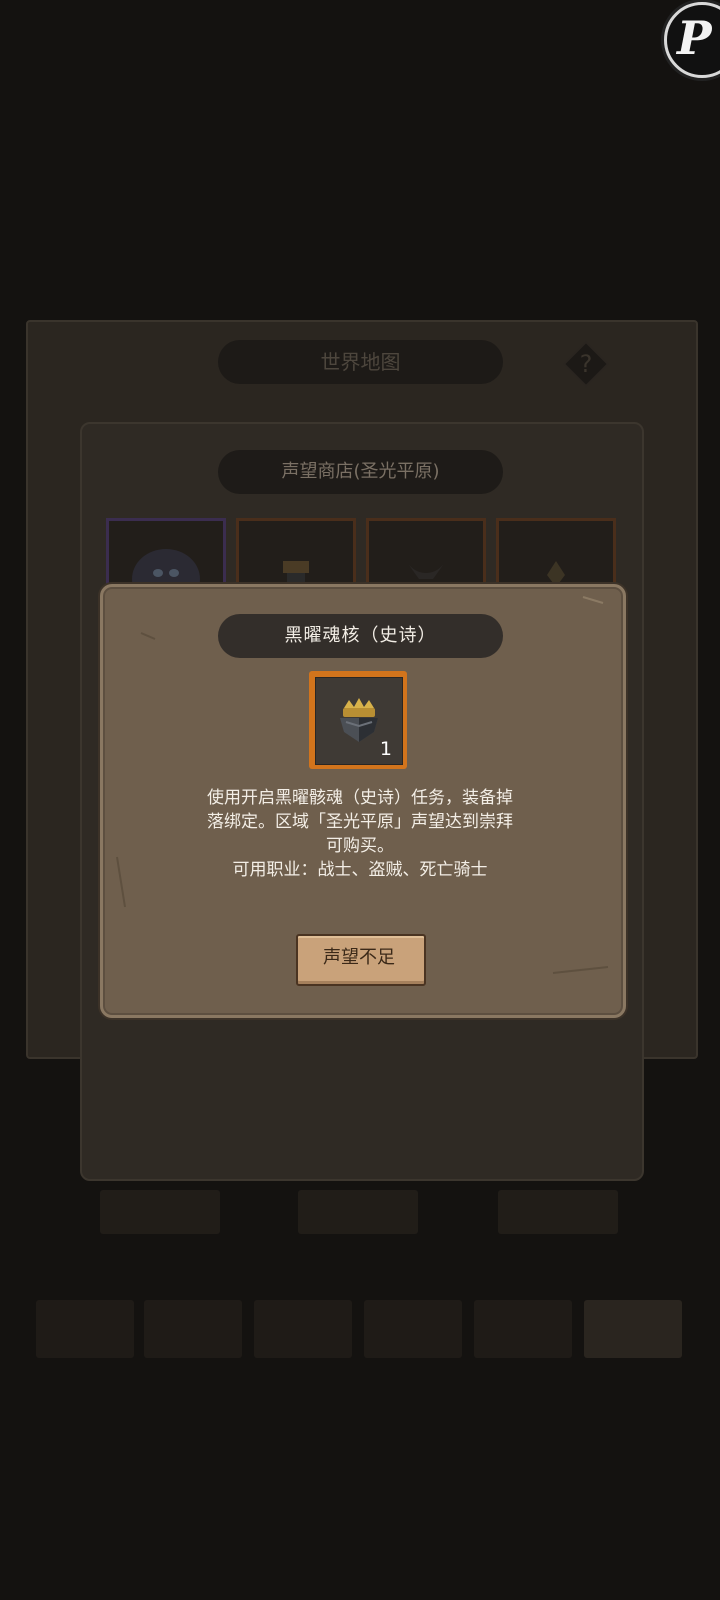 This screenshot has height=1600, width=720. I want to click on corner-badge-letter: P, so click(694, 38).